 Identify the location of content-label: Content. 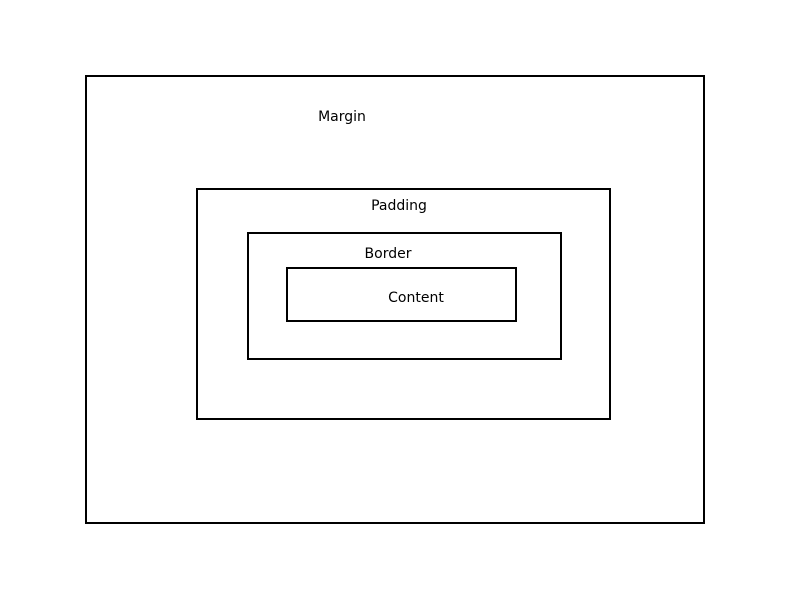
(416, 298).